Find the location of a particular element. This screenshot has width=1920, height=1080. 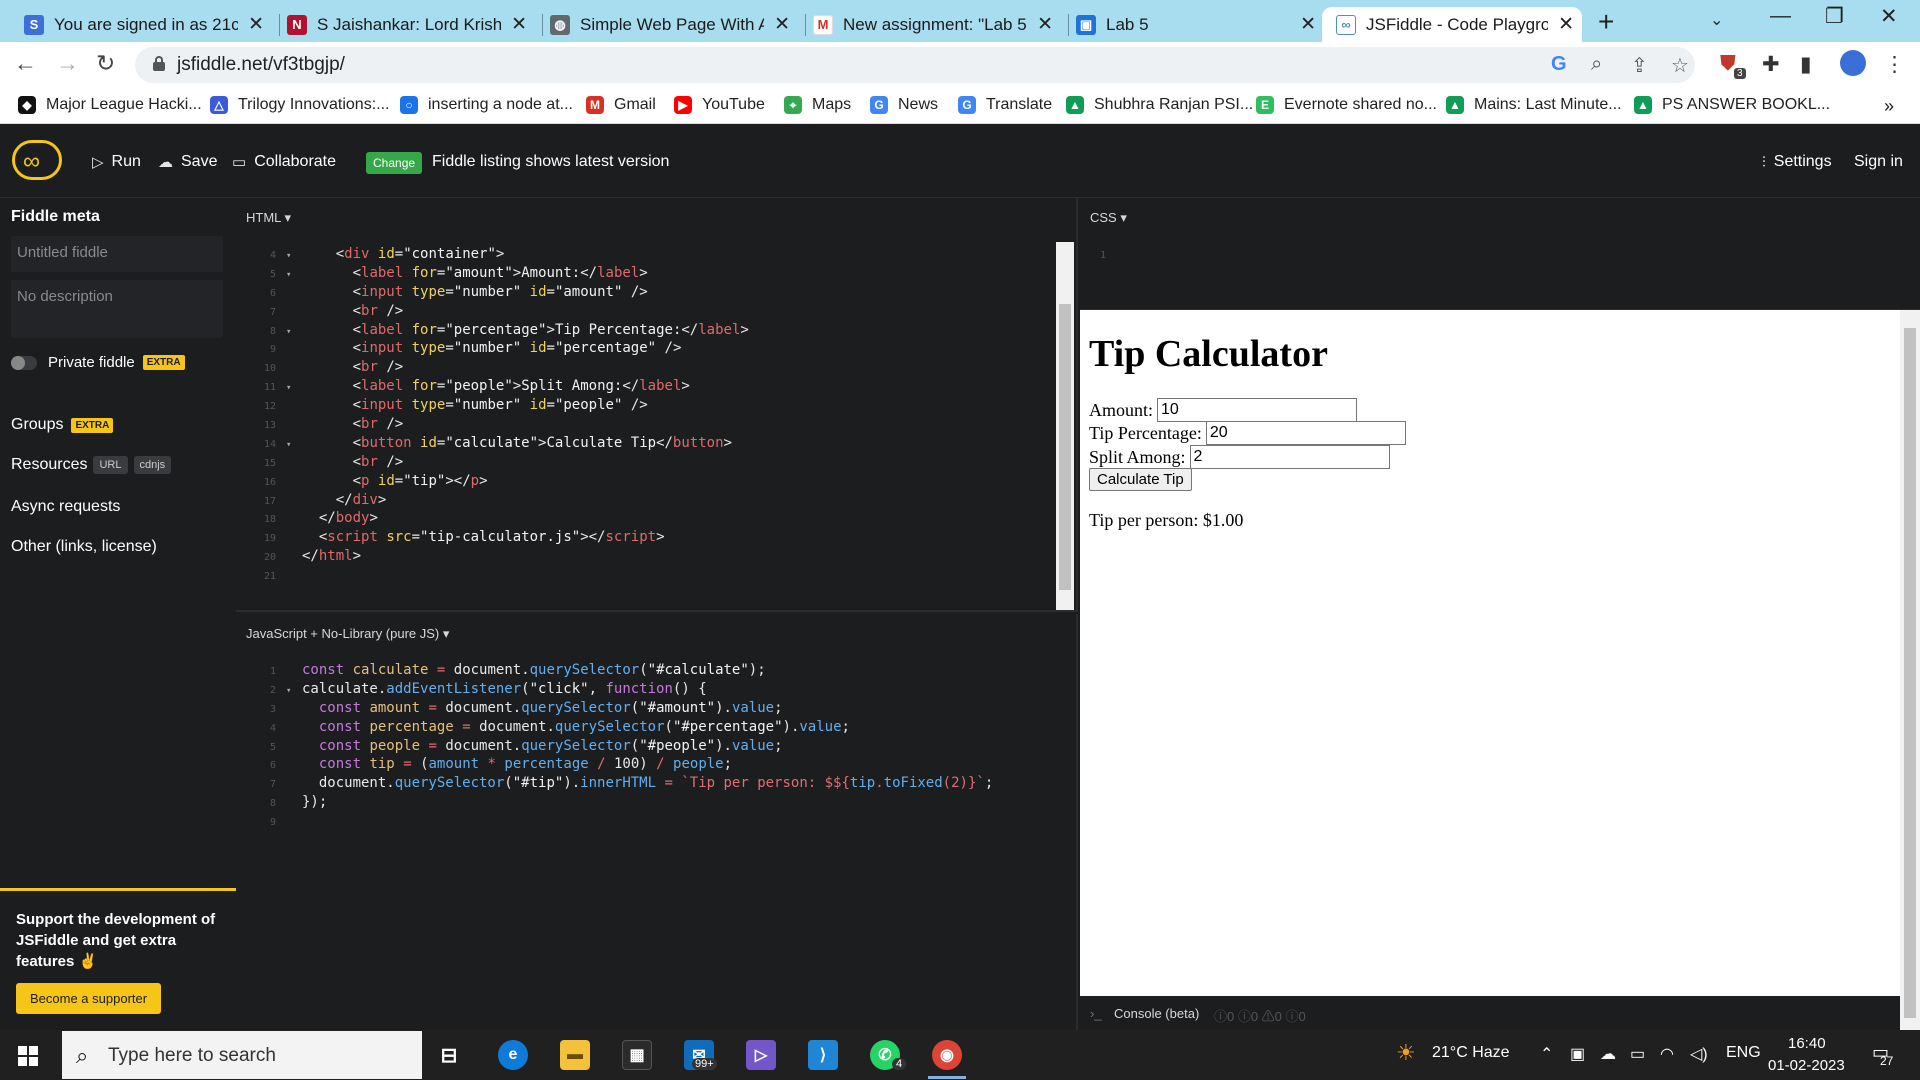

browser-tab: N S Jaishankar: Lord Krishna, H ✕ is located at coordinates (411, 24).